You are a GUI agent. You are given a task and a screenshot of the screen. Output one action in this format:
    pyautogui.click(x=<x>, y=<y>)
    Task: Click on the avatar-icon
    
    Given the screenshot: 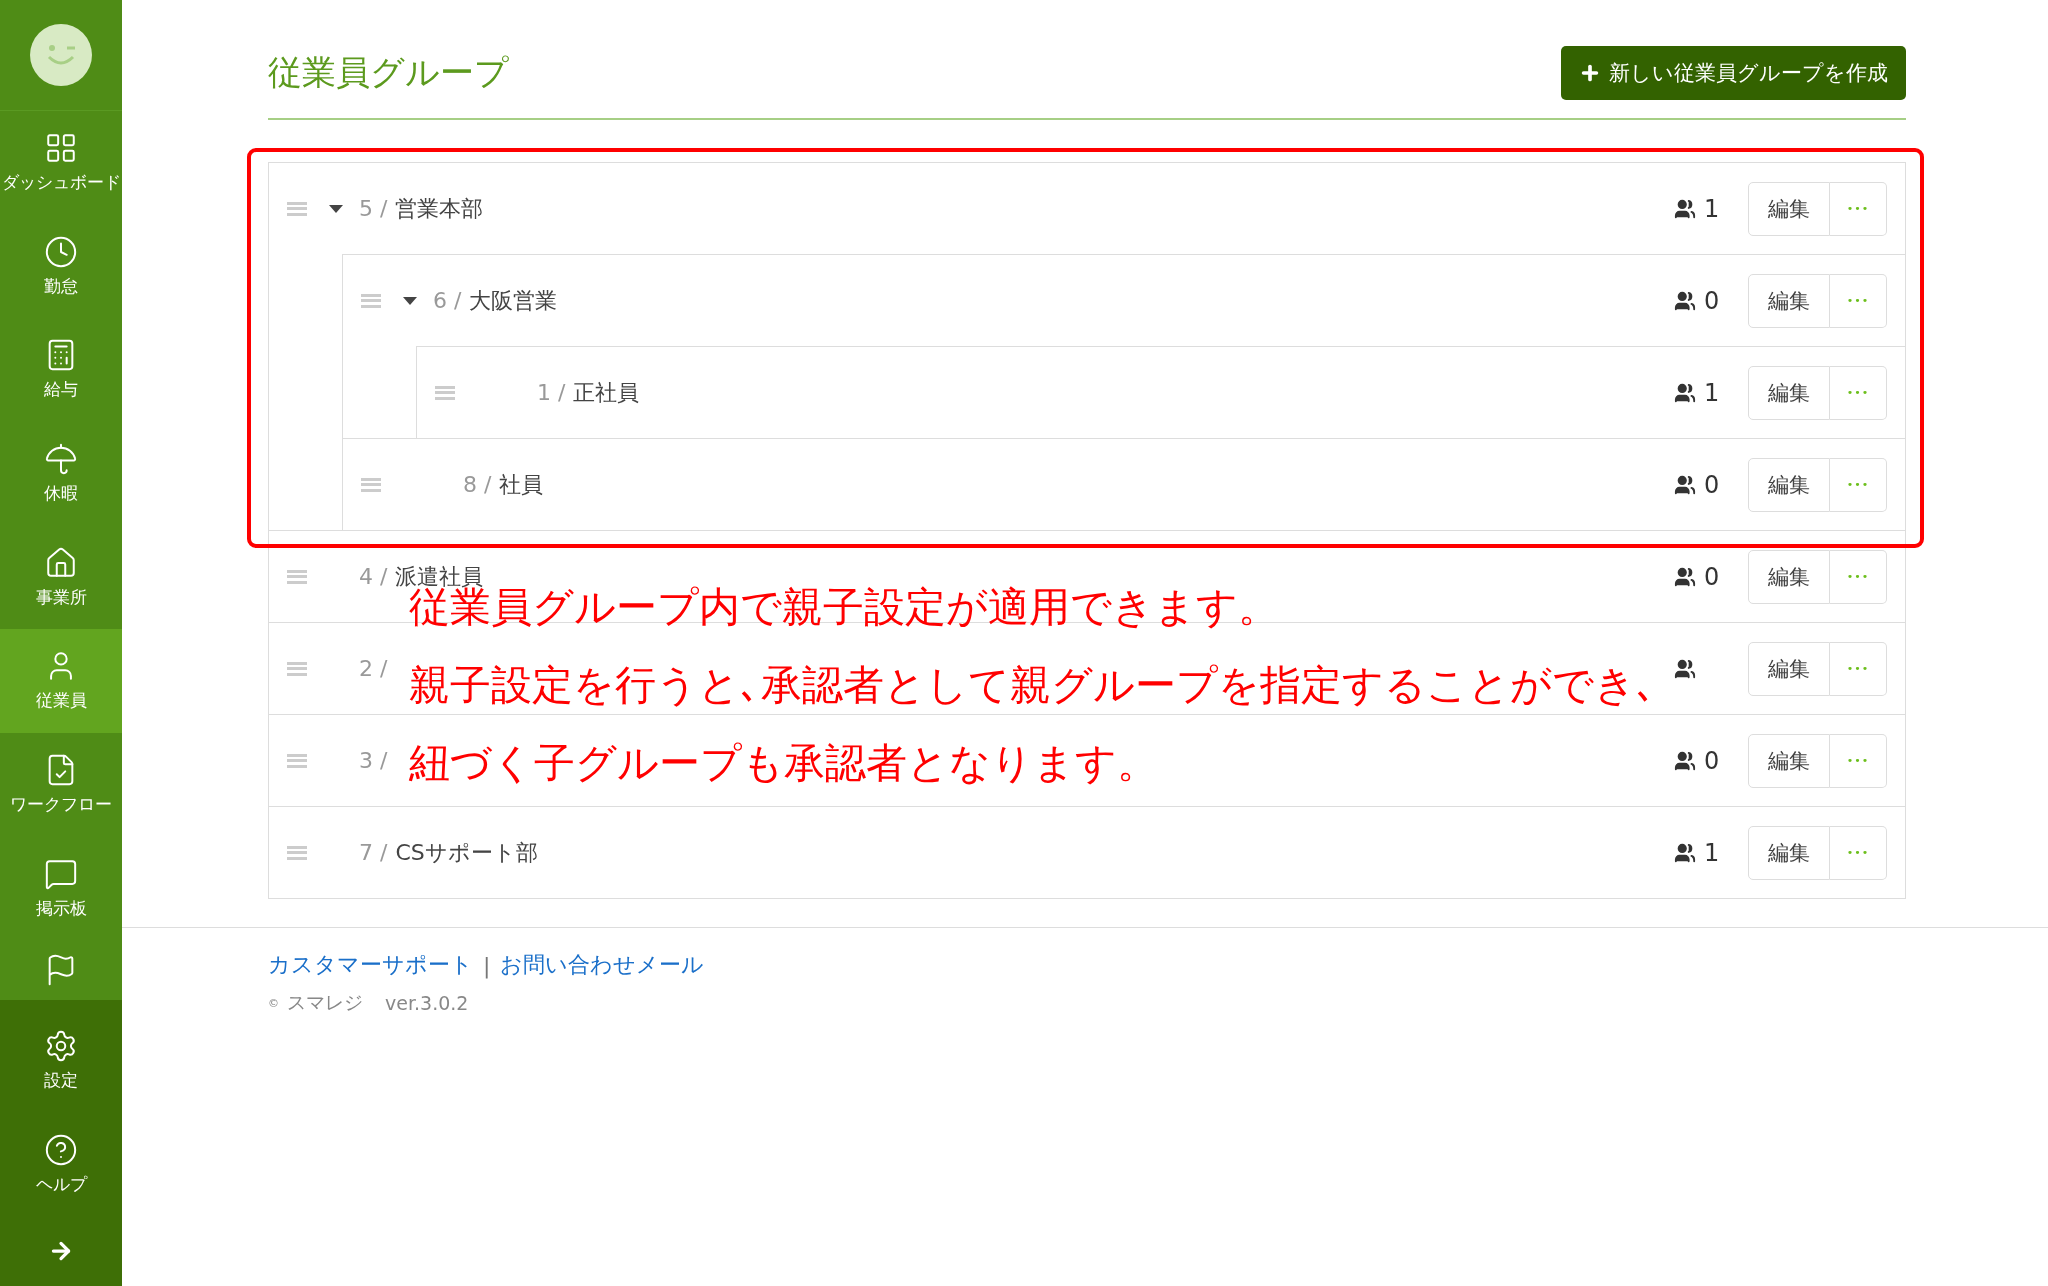 What is the action you would take?
    pyautogui.click(x=61, y=54)
    